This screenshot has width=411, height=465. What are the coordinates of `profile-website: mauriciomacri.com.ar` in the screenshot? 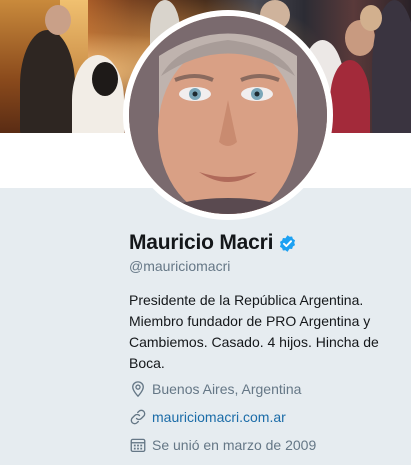 It's located at (207, 417).